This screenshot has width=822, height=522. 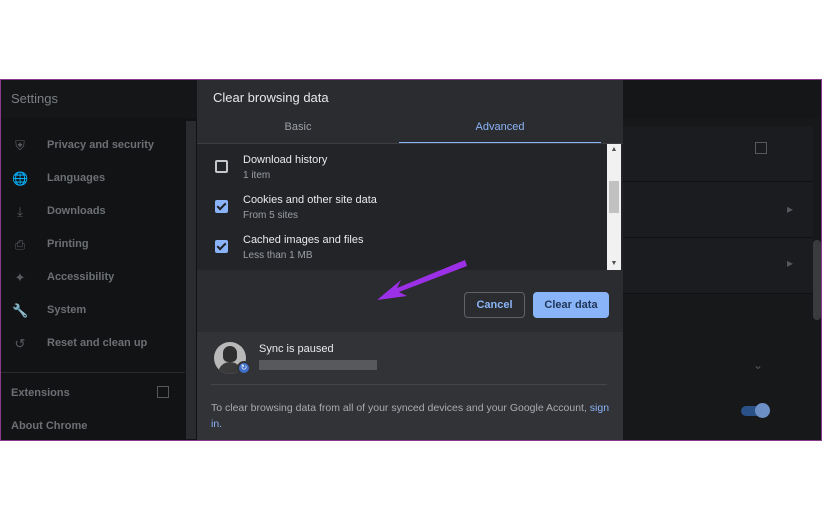 What do you see at coordinates (271, 97) in the screenshot?
I see `dialog-title: Clear browsing data` at bounding box center [271, 97].